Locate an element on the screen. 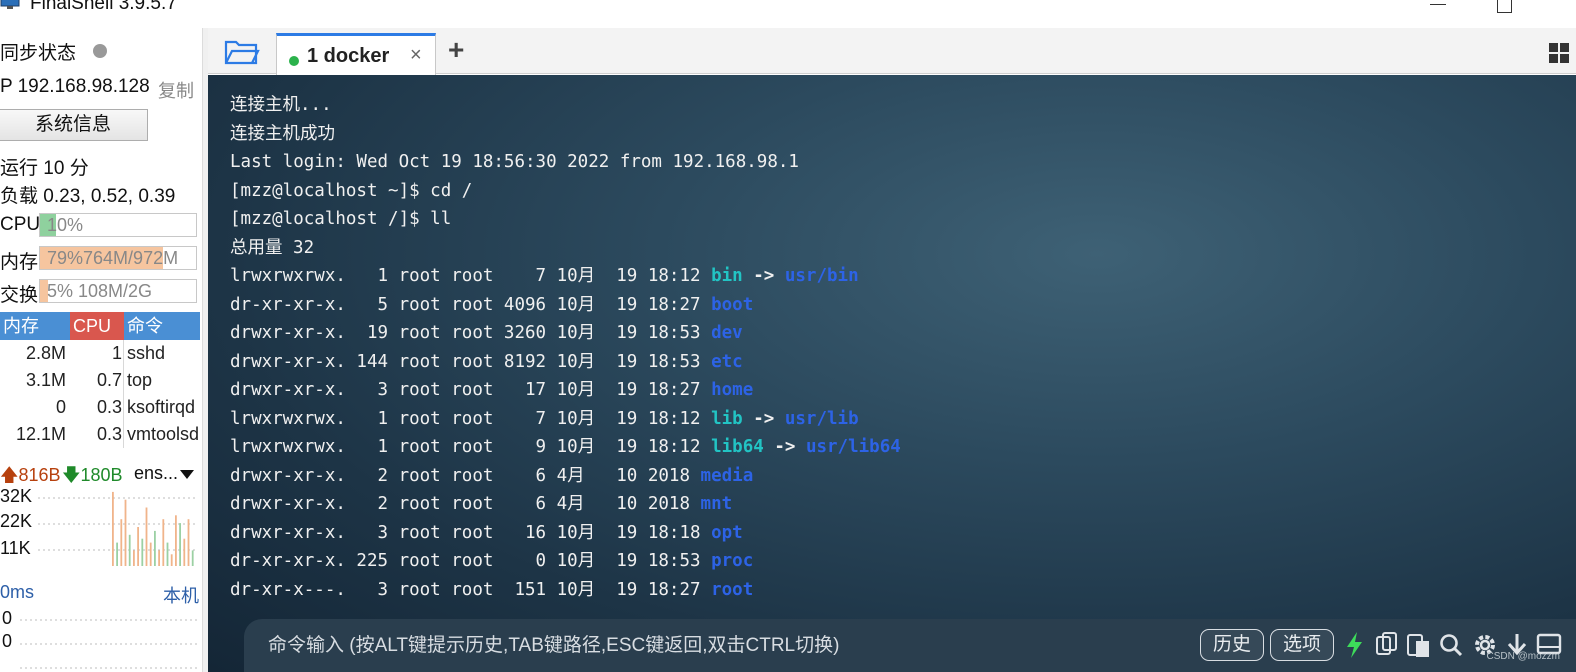 The height and width of the screenshot is (672, 1576). connection-status-dot is located at coordinates (294, 61).